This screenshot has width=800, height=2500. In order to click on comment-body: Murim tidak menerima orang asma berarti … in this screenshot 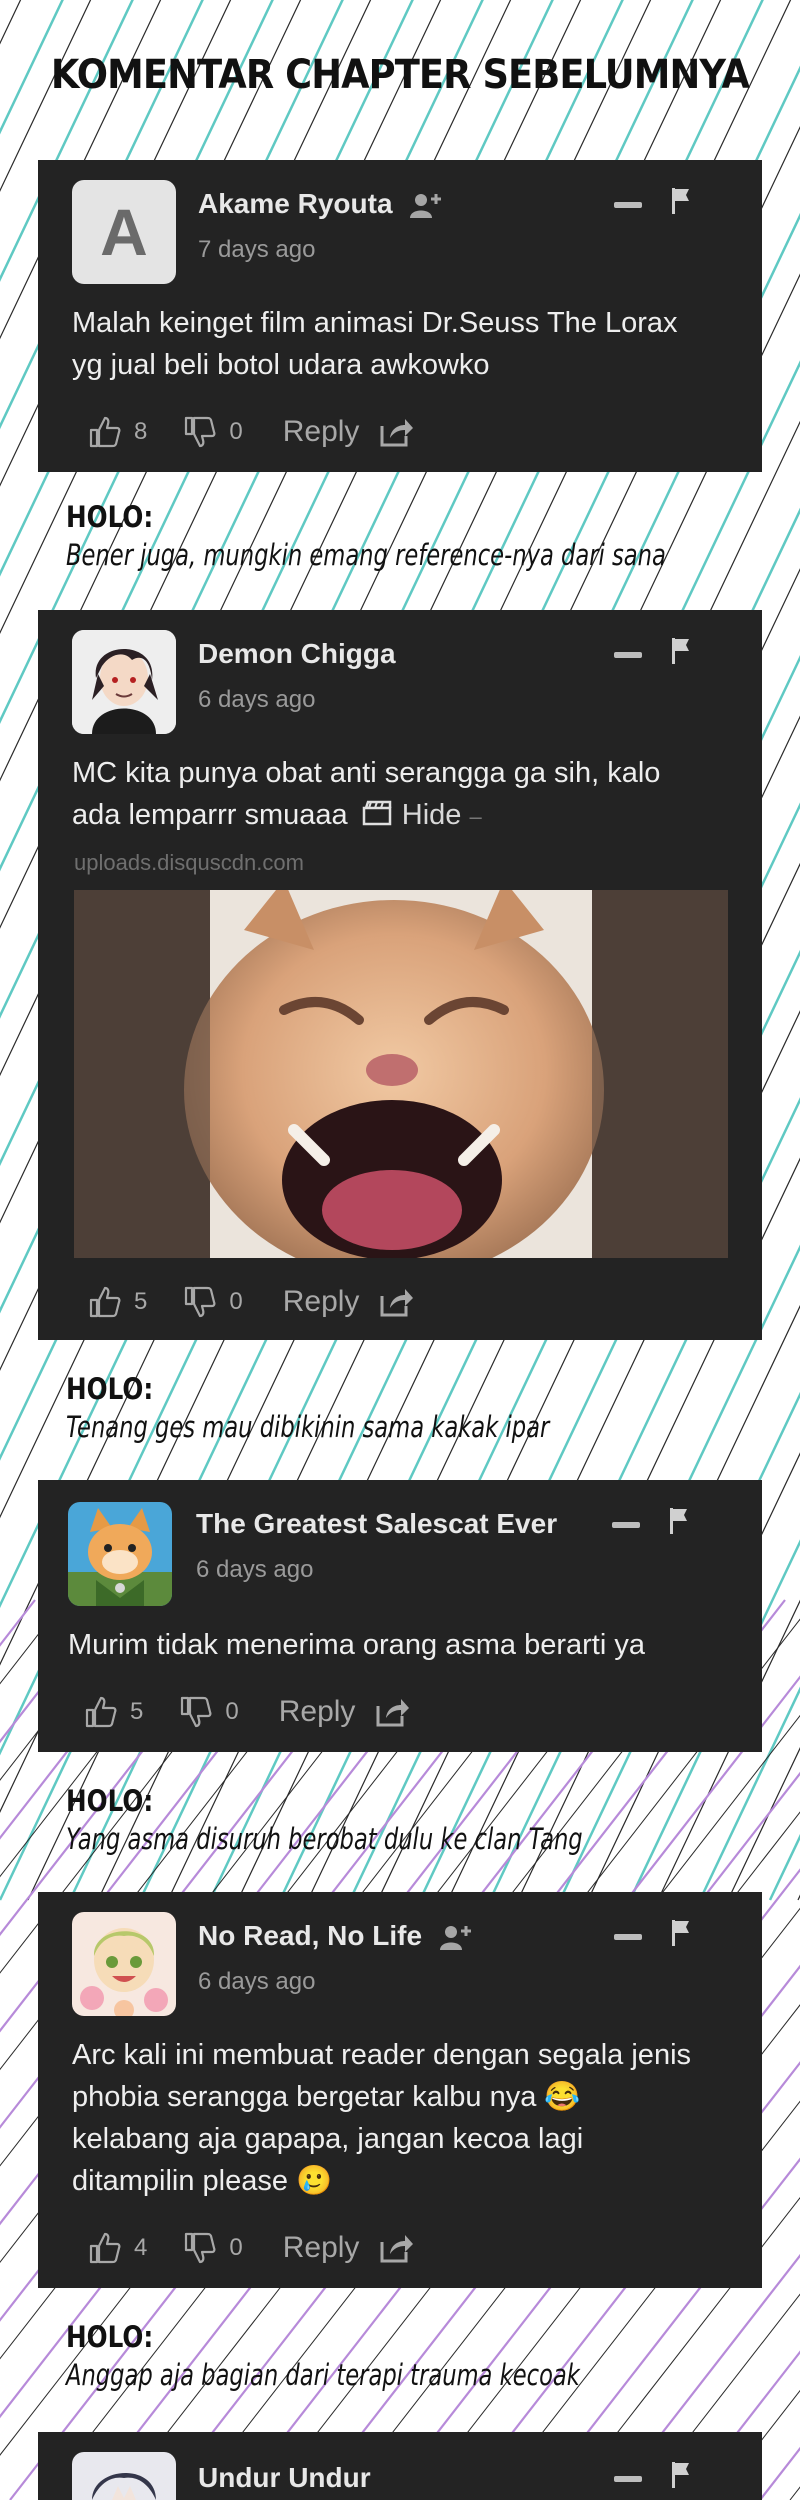, I will do `click(400, 1645)`.